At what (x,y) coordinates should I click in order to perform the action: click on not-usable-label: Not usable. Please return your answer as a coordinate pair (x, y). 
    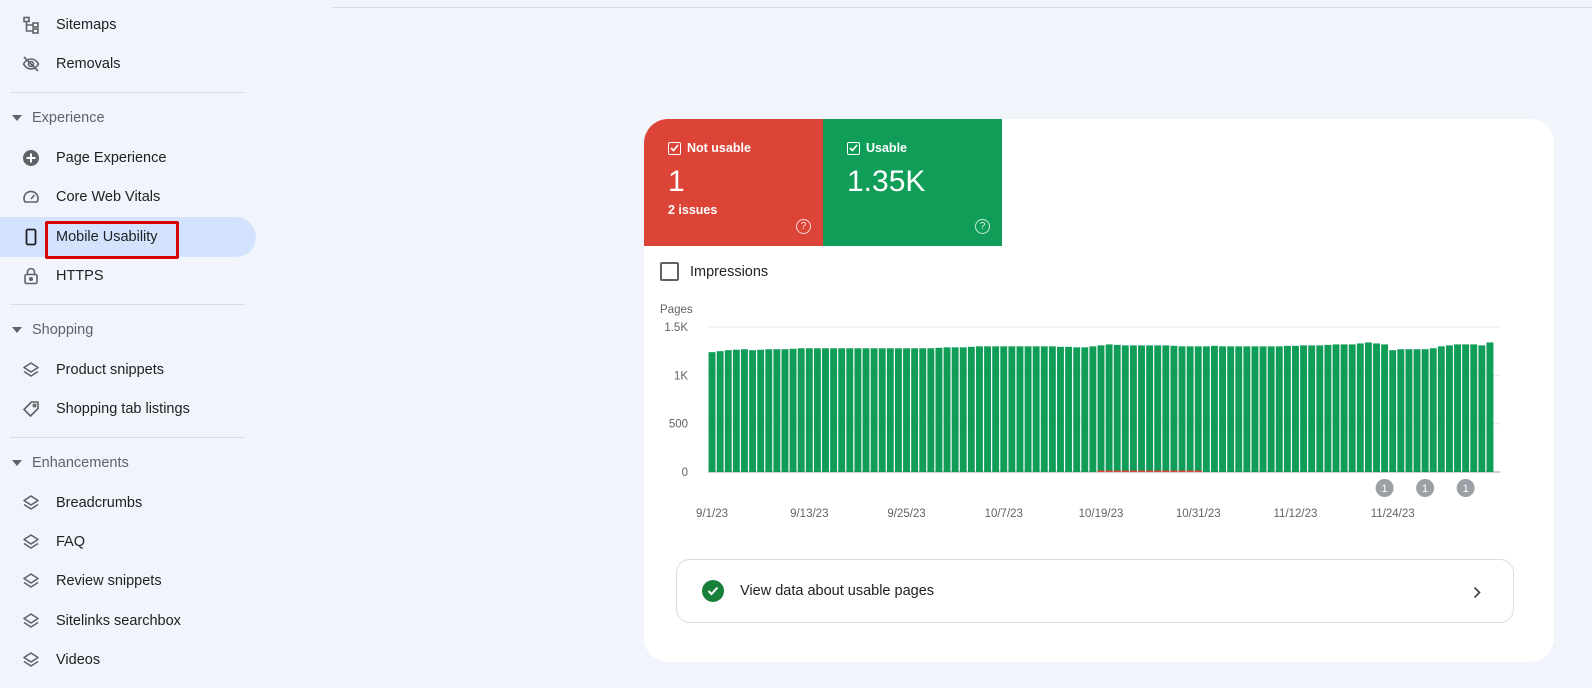
    Looking at the image, I should click on (719, 148).